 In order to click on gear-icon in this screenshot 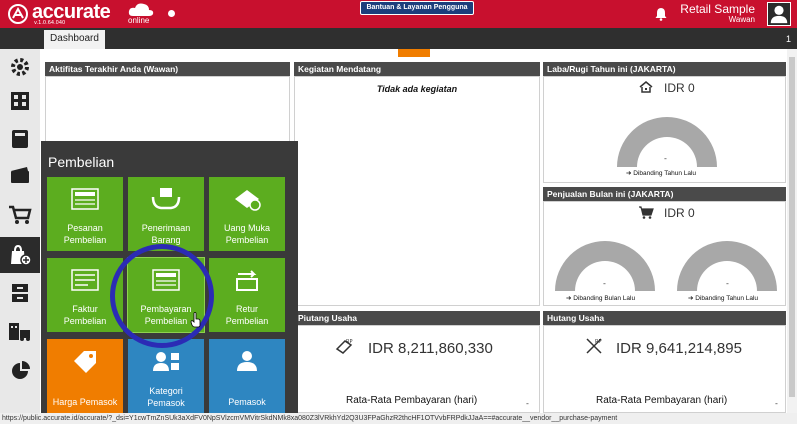, I will do `click(20, 67)`.